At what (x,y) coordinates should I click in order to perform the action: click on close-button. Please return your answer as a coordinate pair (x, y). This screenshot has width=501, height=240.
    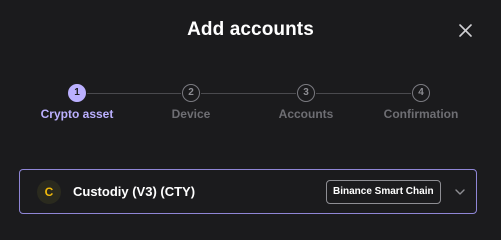
    Looking at the image, I should click on (466, 31).